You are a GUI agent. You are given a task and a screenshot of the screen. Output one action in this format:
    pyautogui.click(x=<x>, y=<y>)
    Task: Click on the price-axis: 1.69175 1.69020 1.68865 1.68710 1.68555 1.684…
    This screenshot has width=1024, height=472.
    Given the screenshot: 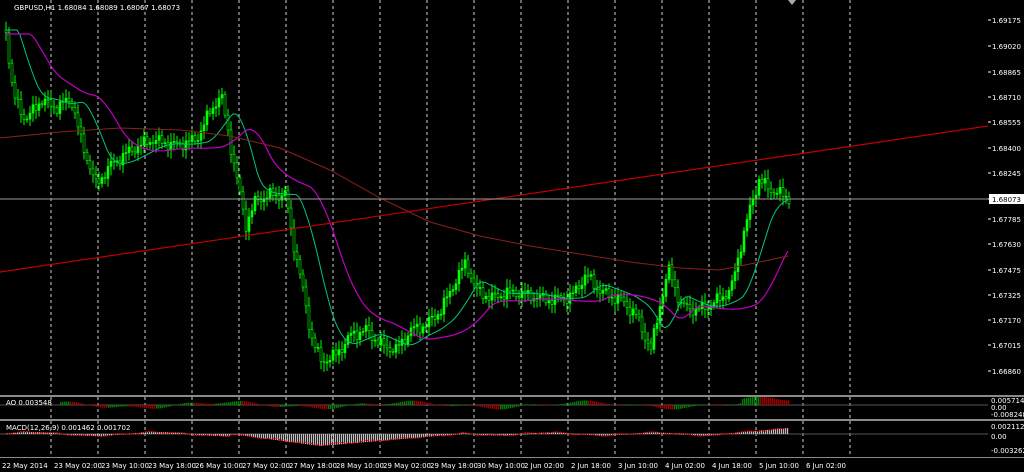 What is the action you would take?
    pyautogui.click(x=1006, y=197)
    